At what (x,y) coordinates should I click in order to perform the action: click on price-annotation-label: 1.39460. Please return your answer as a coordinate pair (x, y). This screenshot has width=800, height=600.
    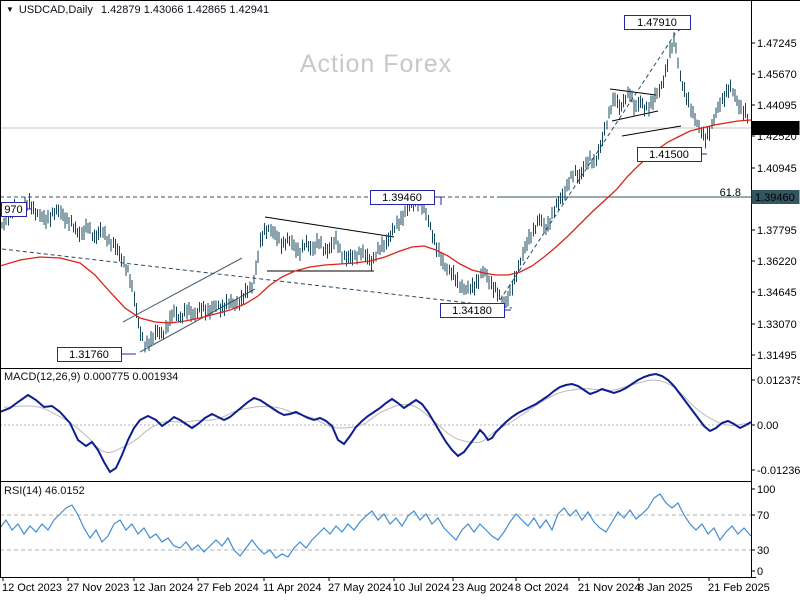
    Looking at the image, I should click on (402, 198).